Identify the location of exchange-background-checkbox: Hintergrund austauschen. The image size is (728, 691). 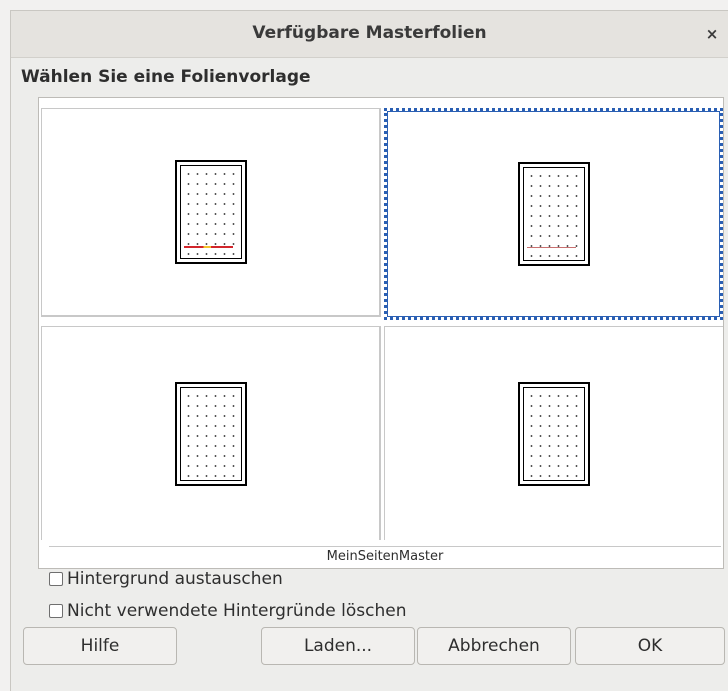
(166, 579).